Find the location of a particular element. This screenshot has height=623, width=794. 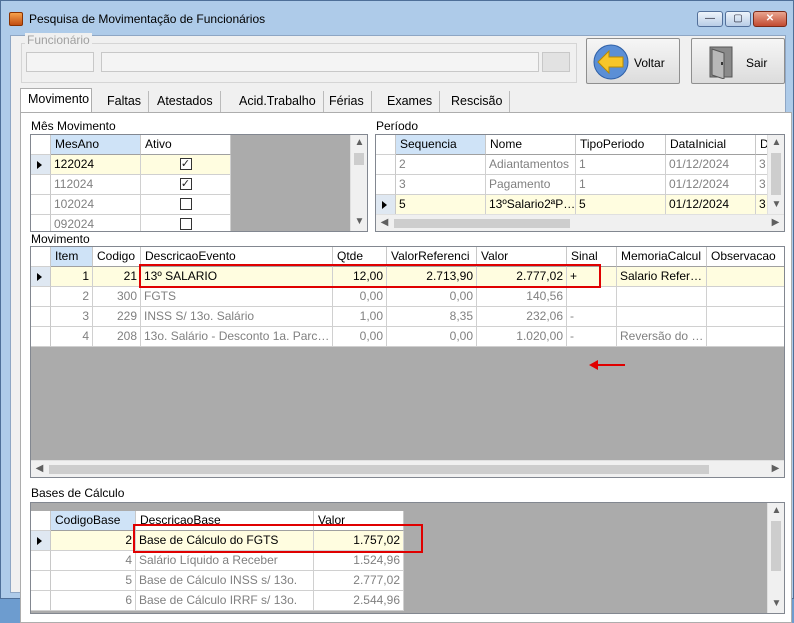

descricaobase-cell: Base de Cálculo IRRF s/ 13o. is located at coordinates (225, 601).